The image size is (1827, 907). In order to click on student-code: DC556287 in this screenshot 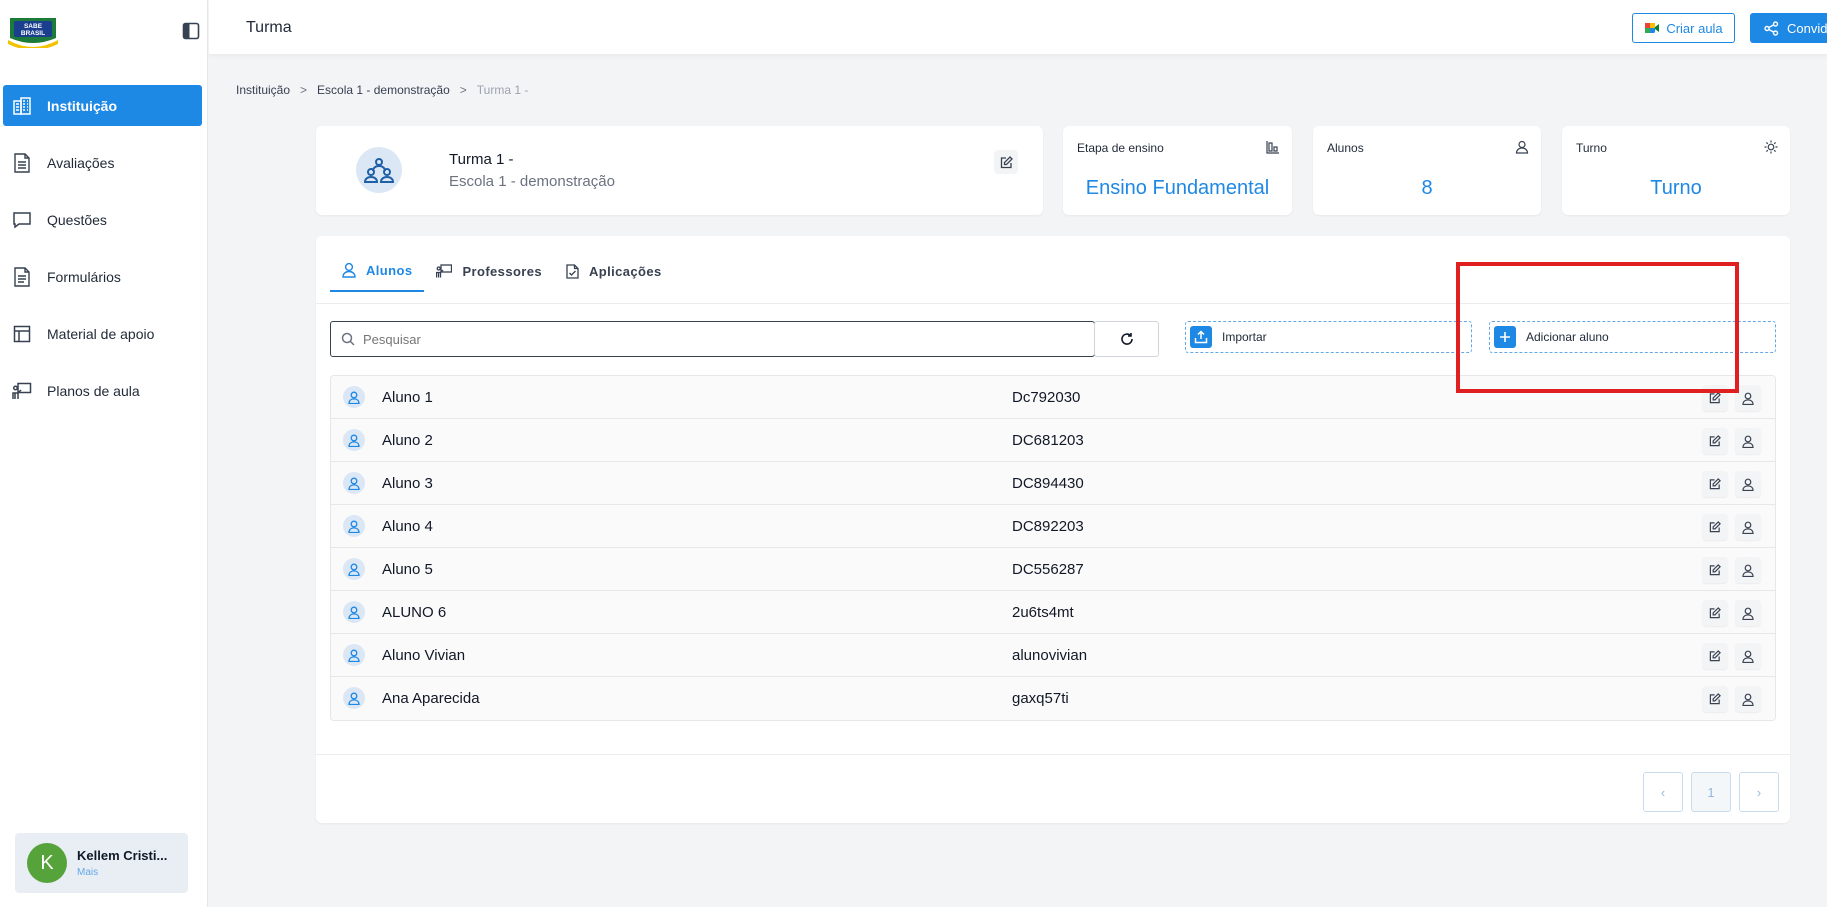, I will do `click(1048, 569)`.